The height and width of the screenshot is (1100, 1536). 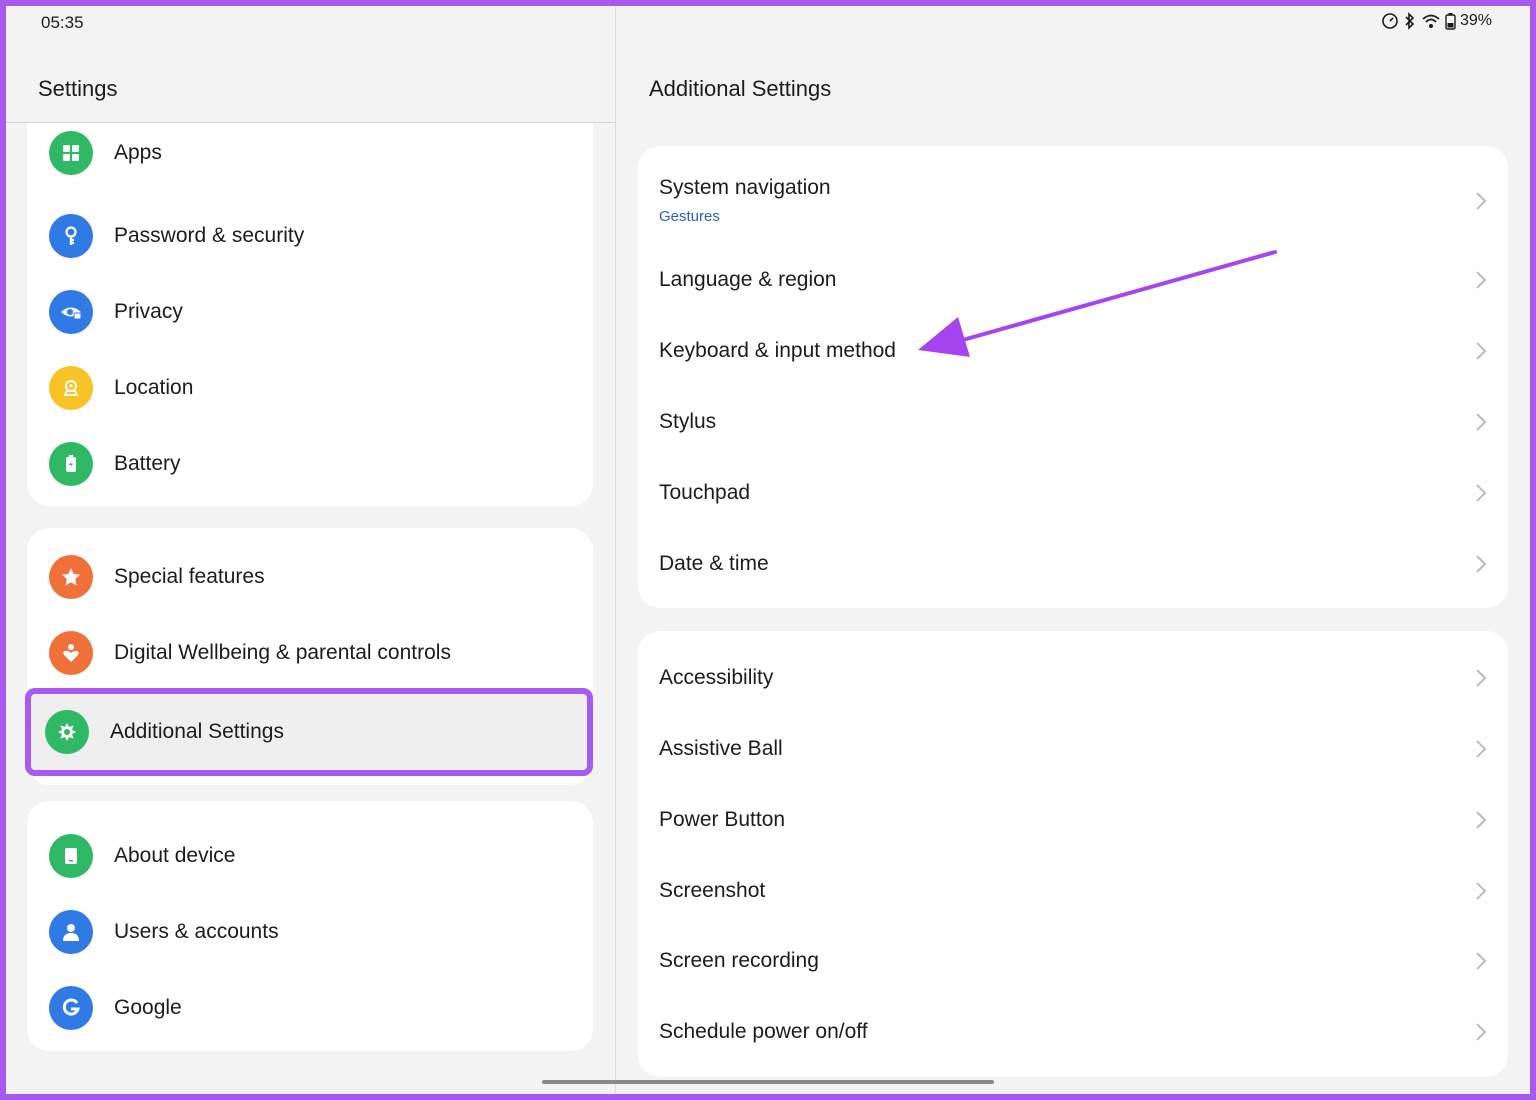 What do you see at coordinates (71, 388) in the screenshot?
I see `location-icon` at bounding box center [71, 388].